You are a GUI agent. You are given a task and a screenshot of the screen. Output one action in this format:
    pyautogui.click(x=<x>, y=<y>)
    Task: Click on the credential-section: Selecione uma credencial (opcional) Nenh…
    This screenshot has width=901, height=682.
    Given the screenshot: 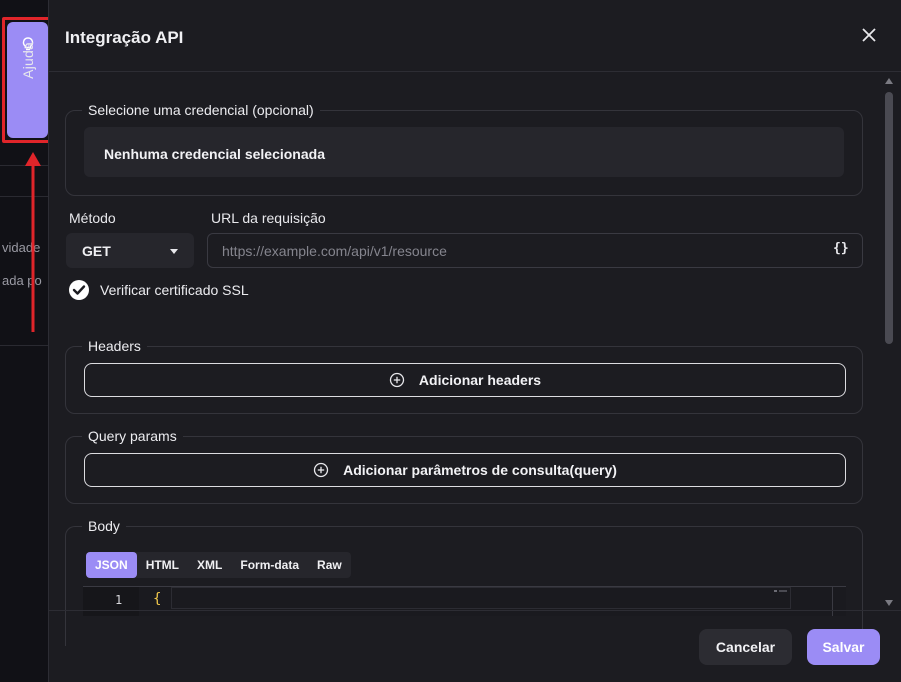 What is the action you would take?
    pyautogui.click(x=464, y=149)
    